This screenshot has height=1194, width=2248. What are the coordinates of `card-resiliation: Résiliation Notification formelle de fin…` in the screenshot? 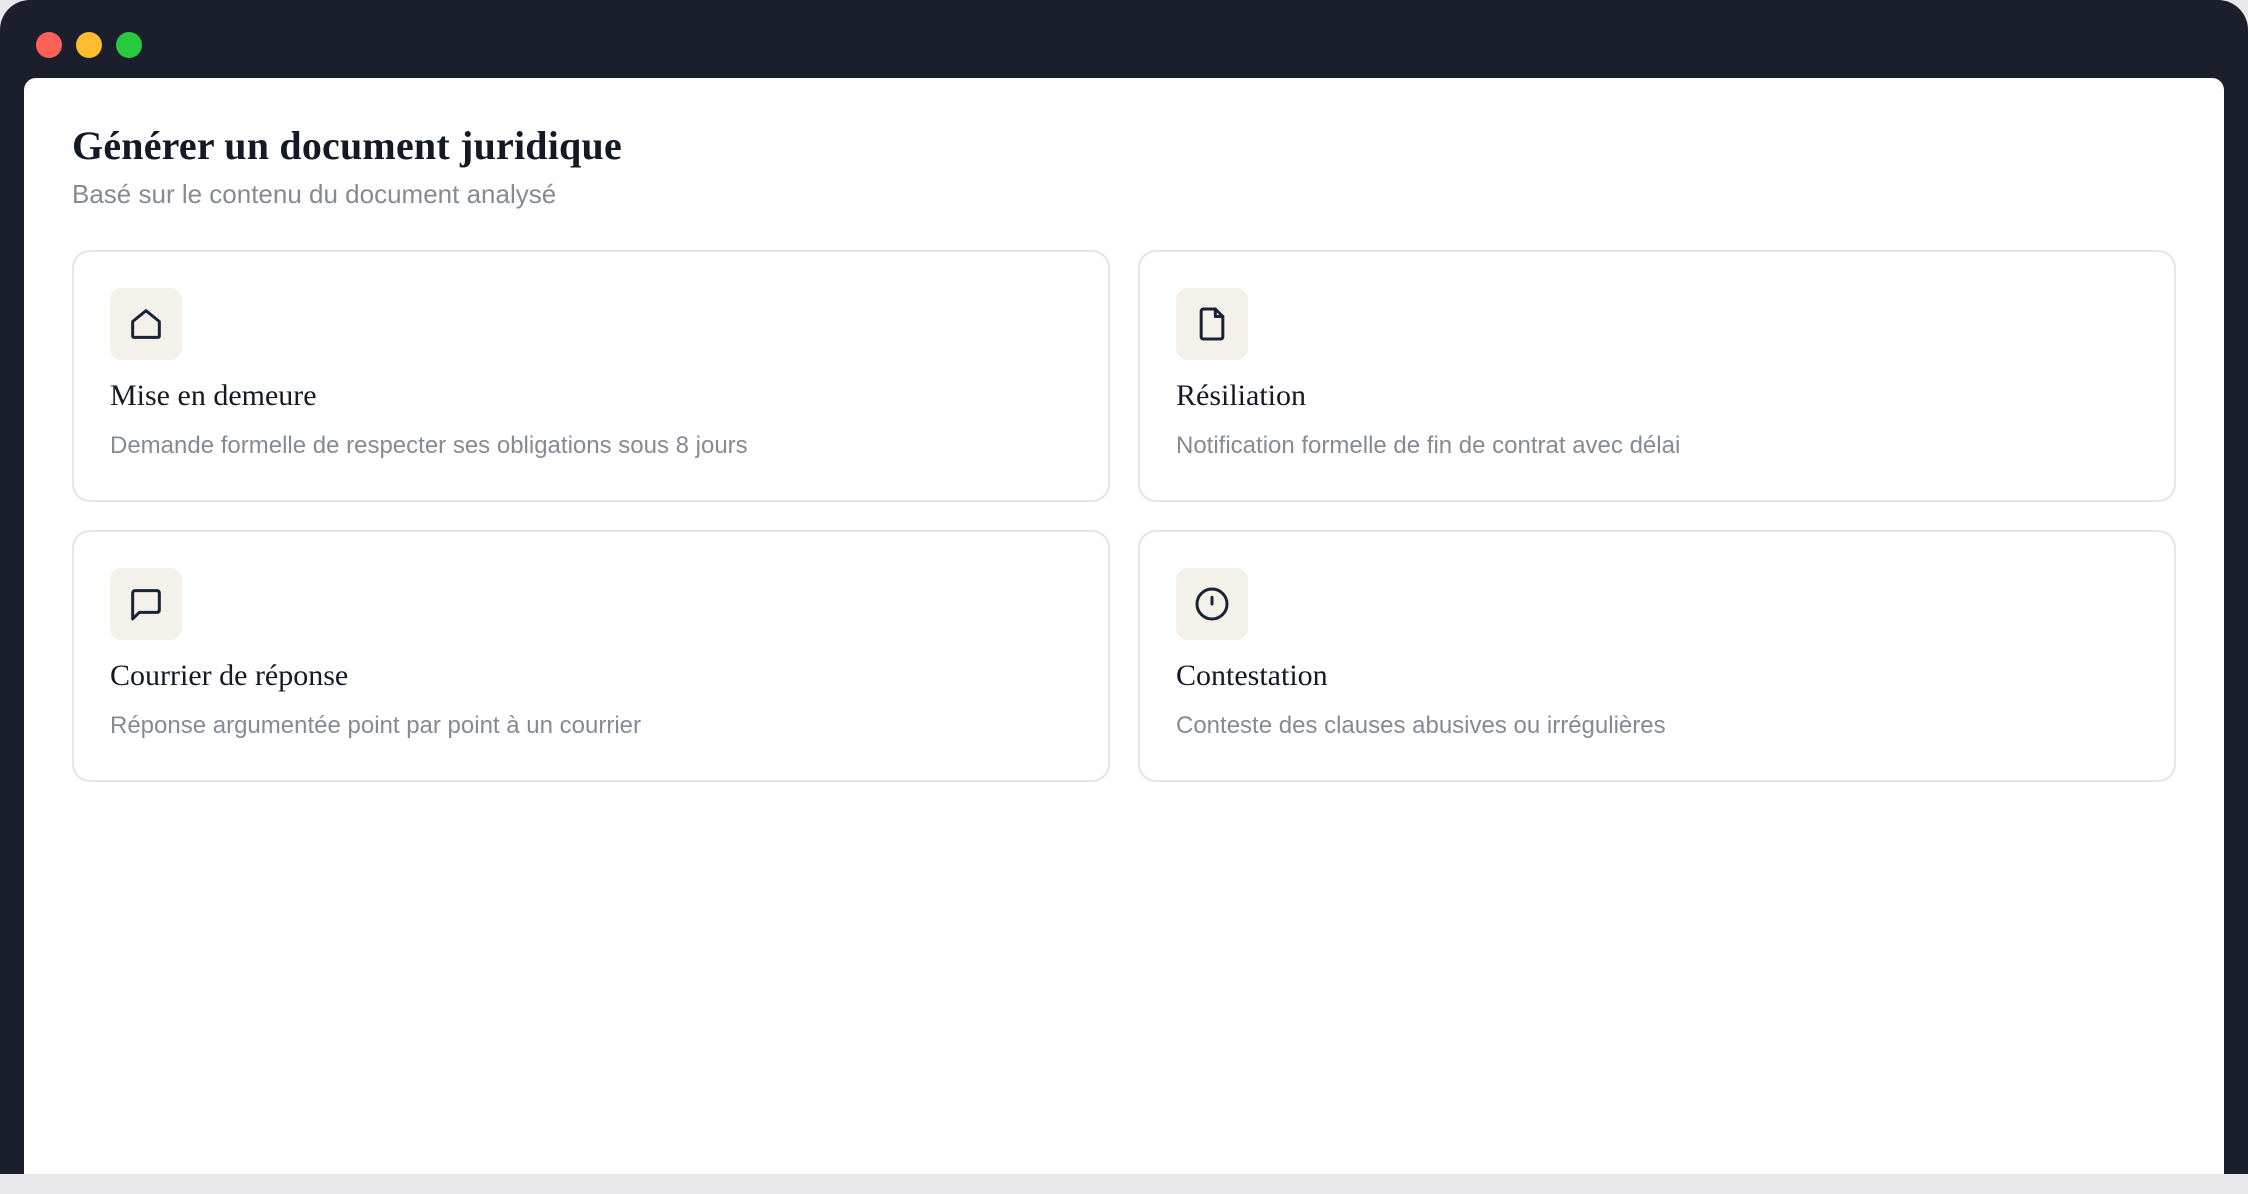 It's located at (1657, 376).